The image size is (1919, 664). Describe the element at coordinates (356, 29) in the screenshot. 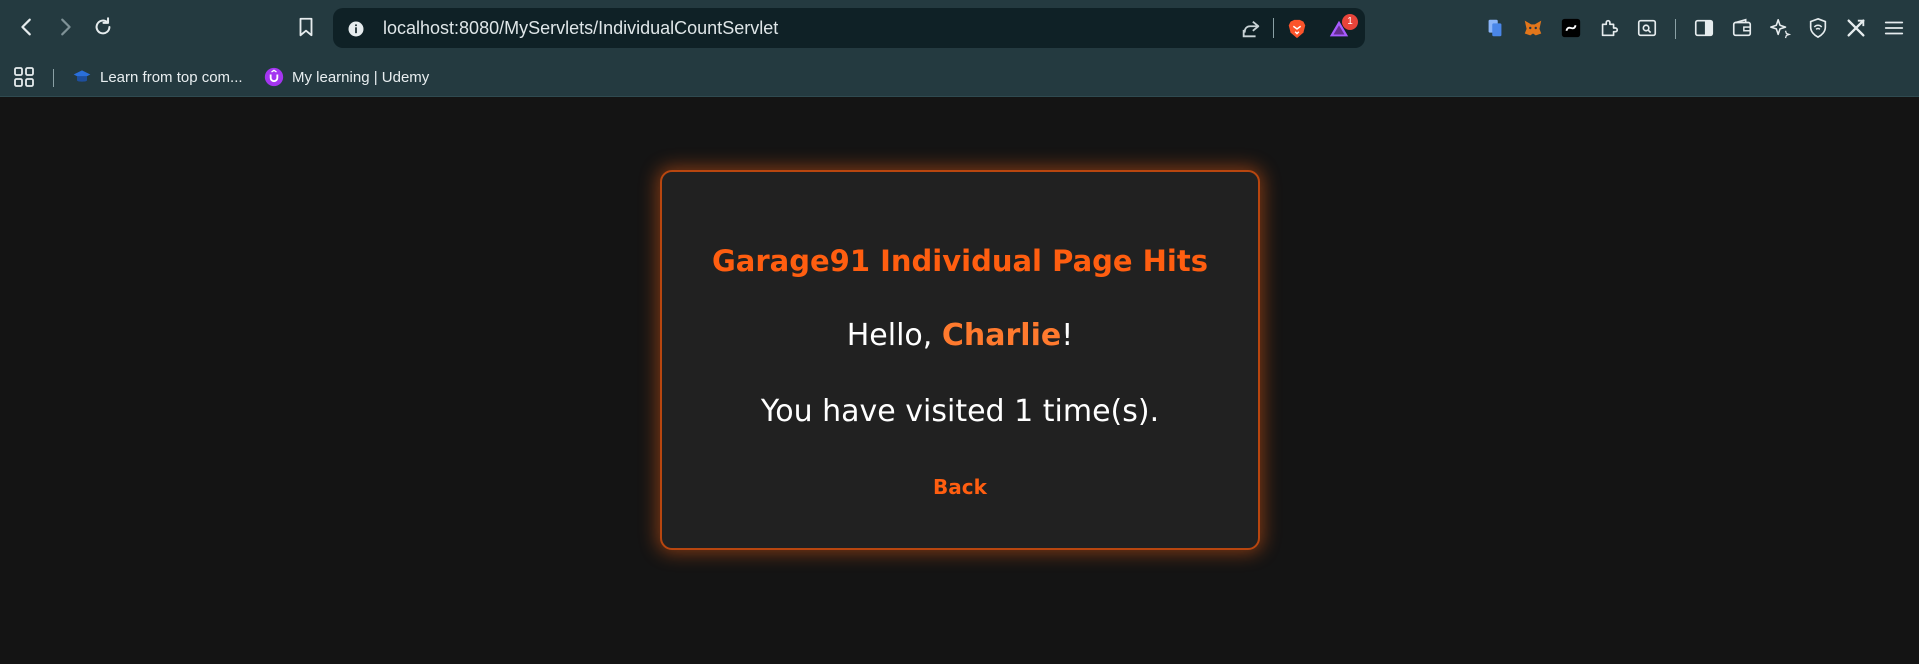

I see `info-icon` at that location.